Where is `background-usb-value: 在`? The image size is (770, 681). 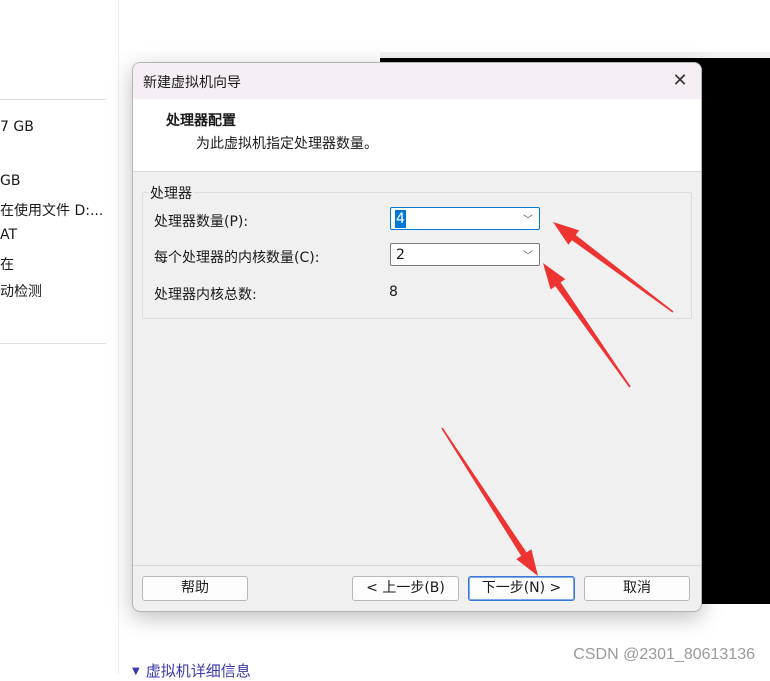 background-usb-value: 在 is located at coordinates (7, 265).